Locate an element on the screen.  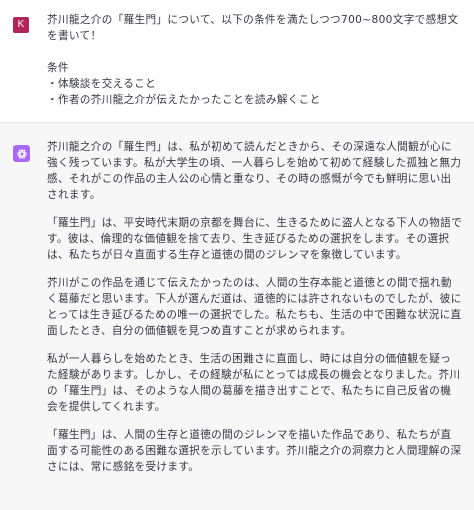
conditions-title: 条件 is located at coordinates (58, 68).